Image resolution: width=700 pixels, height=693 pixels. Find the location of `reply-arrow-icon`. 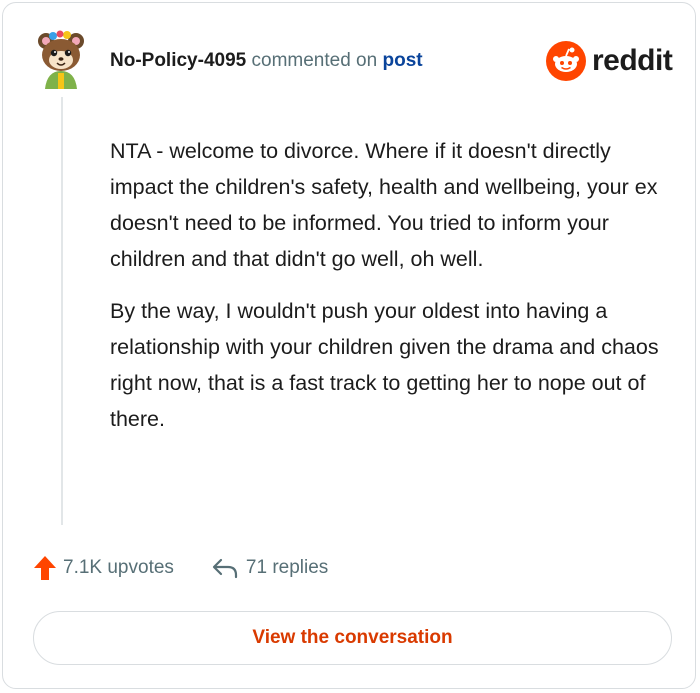

reply-arrow-icon is located at coordinates (225, 568).